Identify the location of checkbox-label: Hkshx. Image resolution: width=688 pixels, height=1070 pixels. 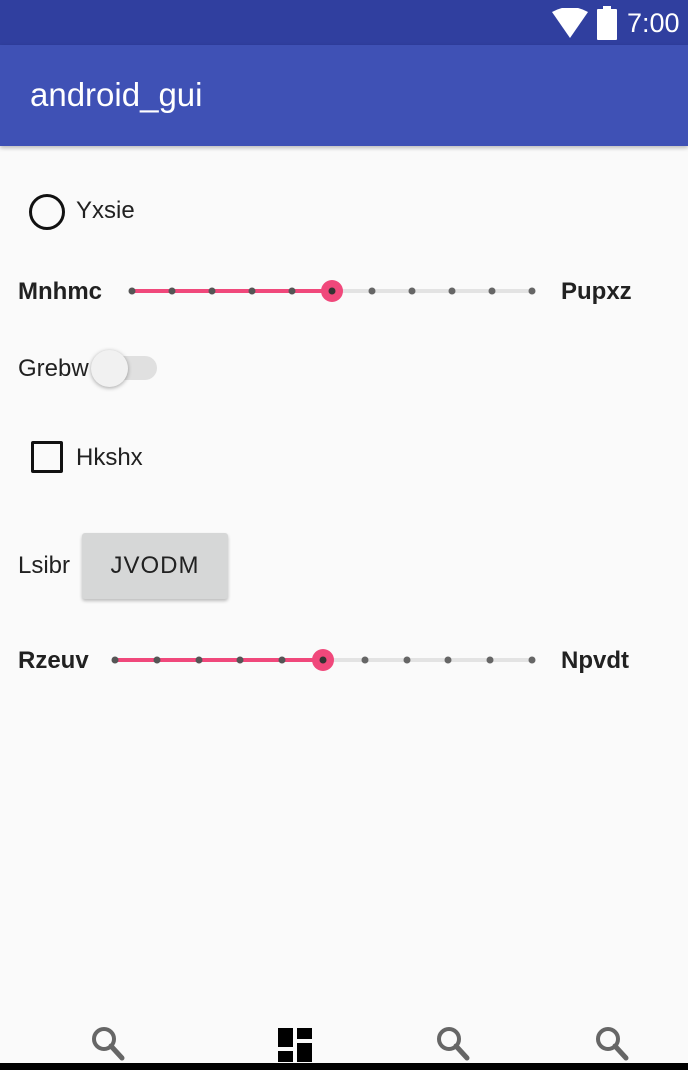
(109, 457).